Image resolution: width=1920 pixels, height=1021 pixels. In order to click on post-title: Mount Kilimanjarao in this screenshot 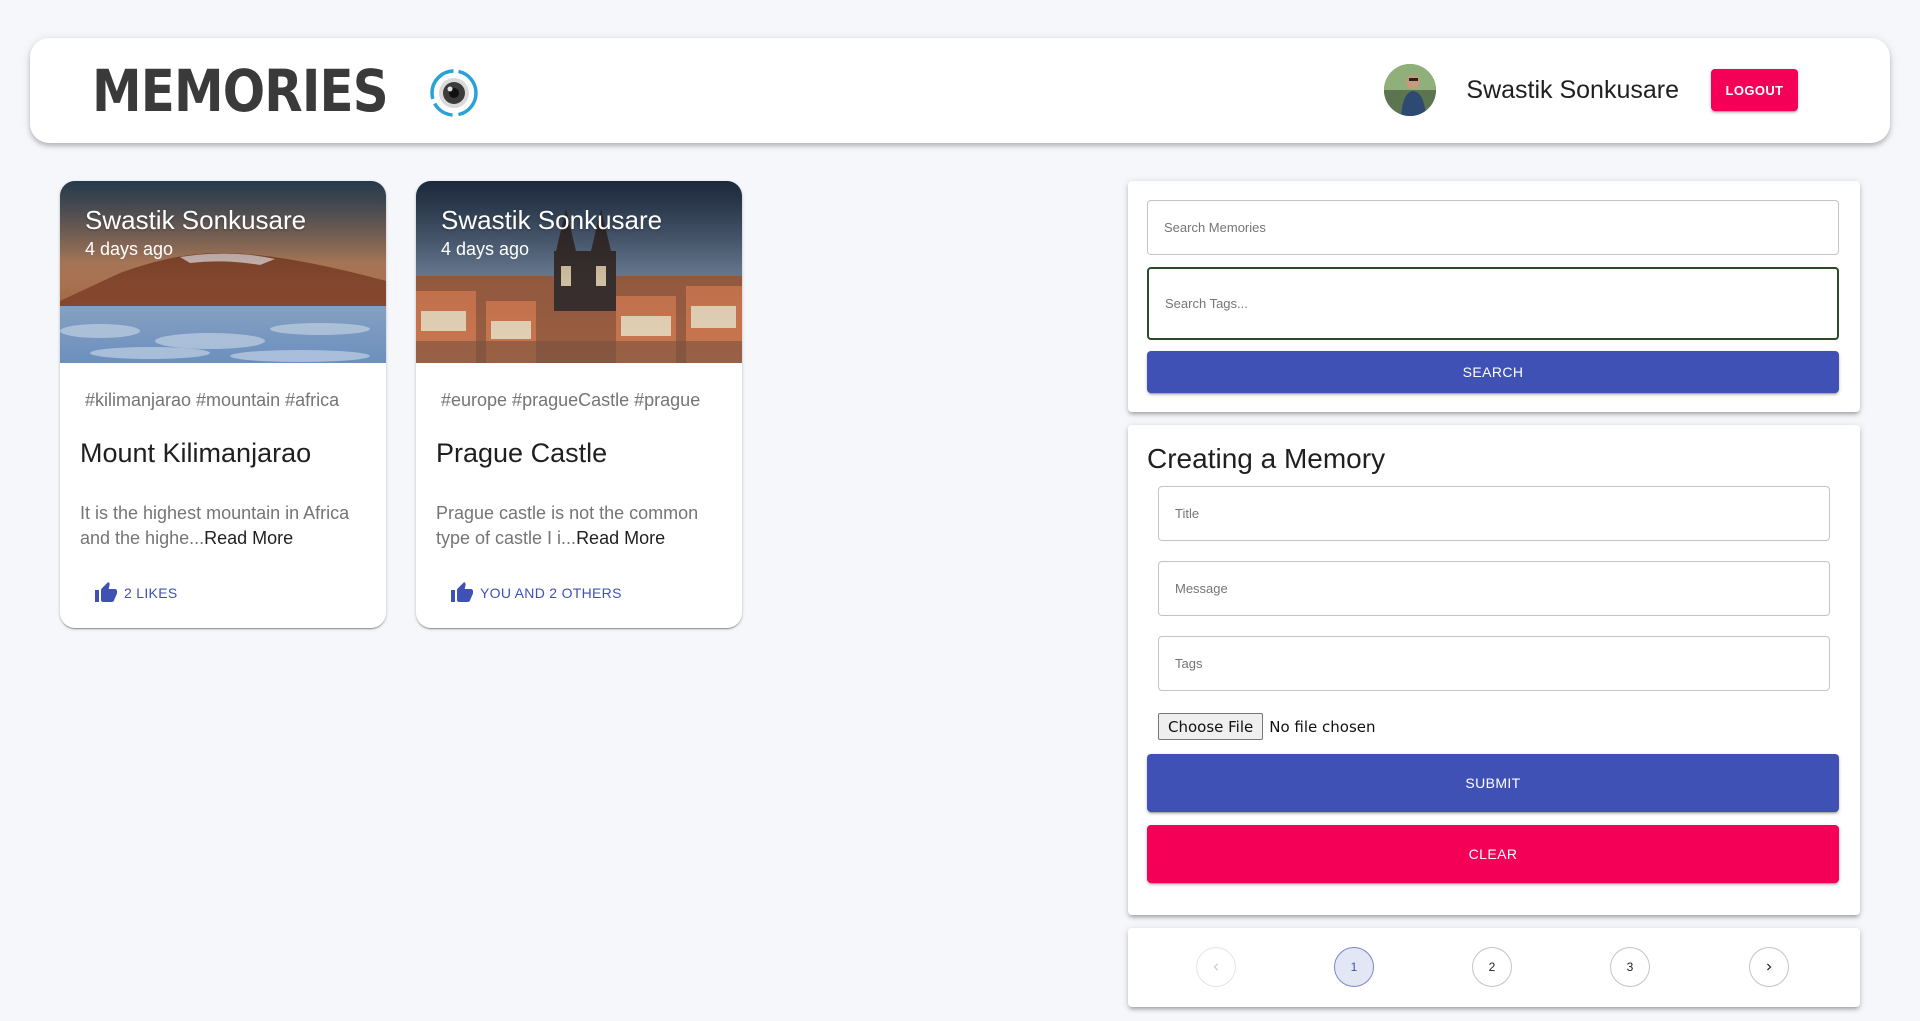, I will do `click(196, 453)`.